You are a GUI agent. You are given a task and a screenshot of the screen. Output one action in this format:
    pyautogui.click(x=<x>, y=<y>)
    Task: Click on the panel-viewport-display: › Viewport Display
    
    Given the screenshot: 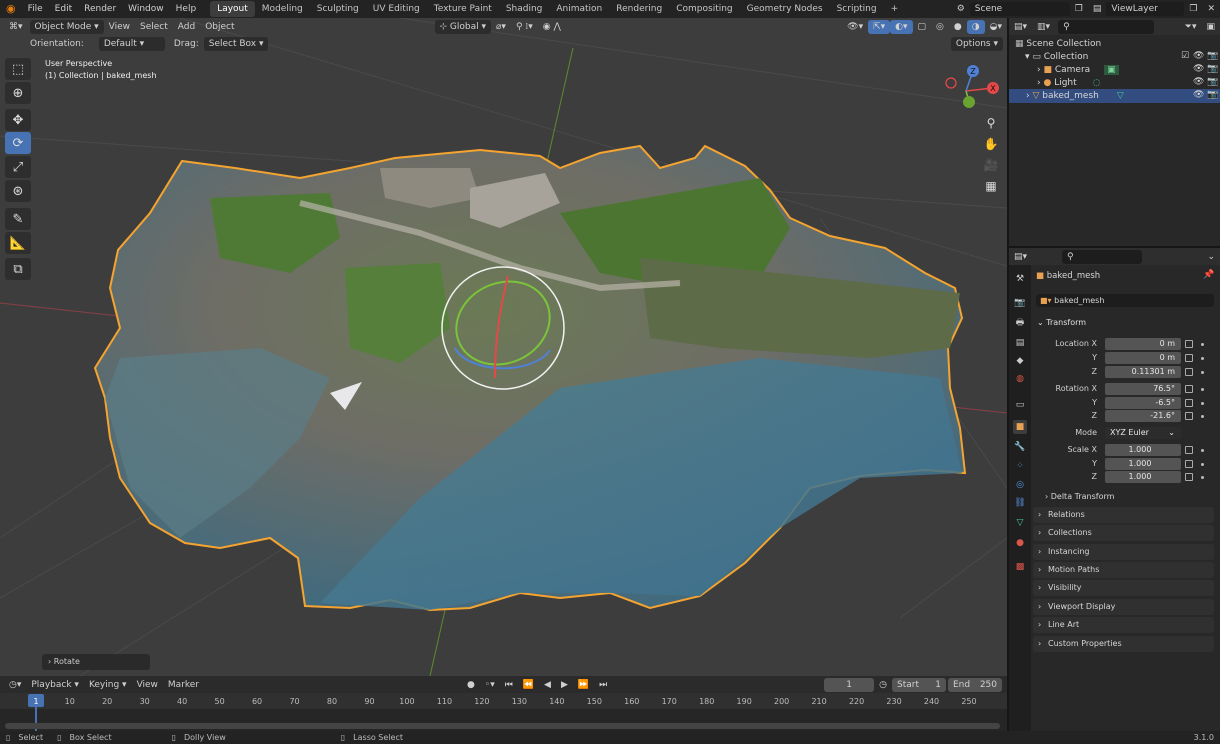 What is the action you would take?
    pyautogui.click(x=1123, y=607)
    